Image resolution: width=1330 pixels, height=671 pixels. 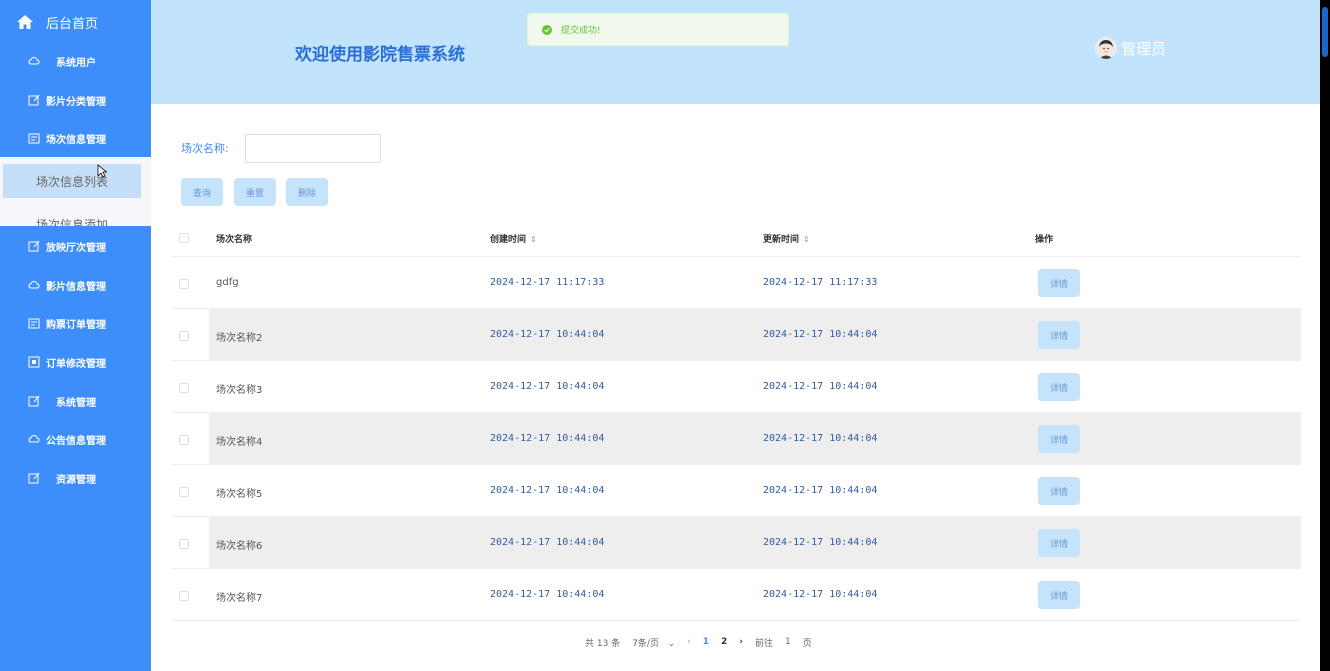 I want to click on goto-page-input: 1, so click(x=788, y=642).